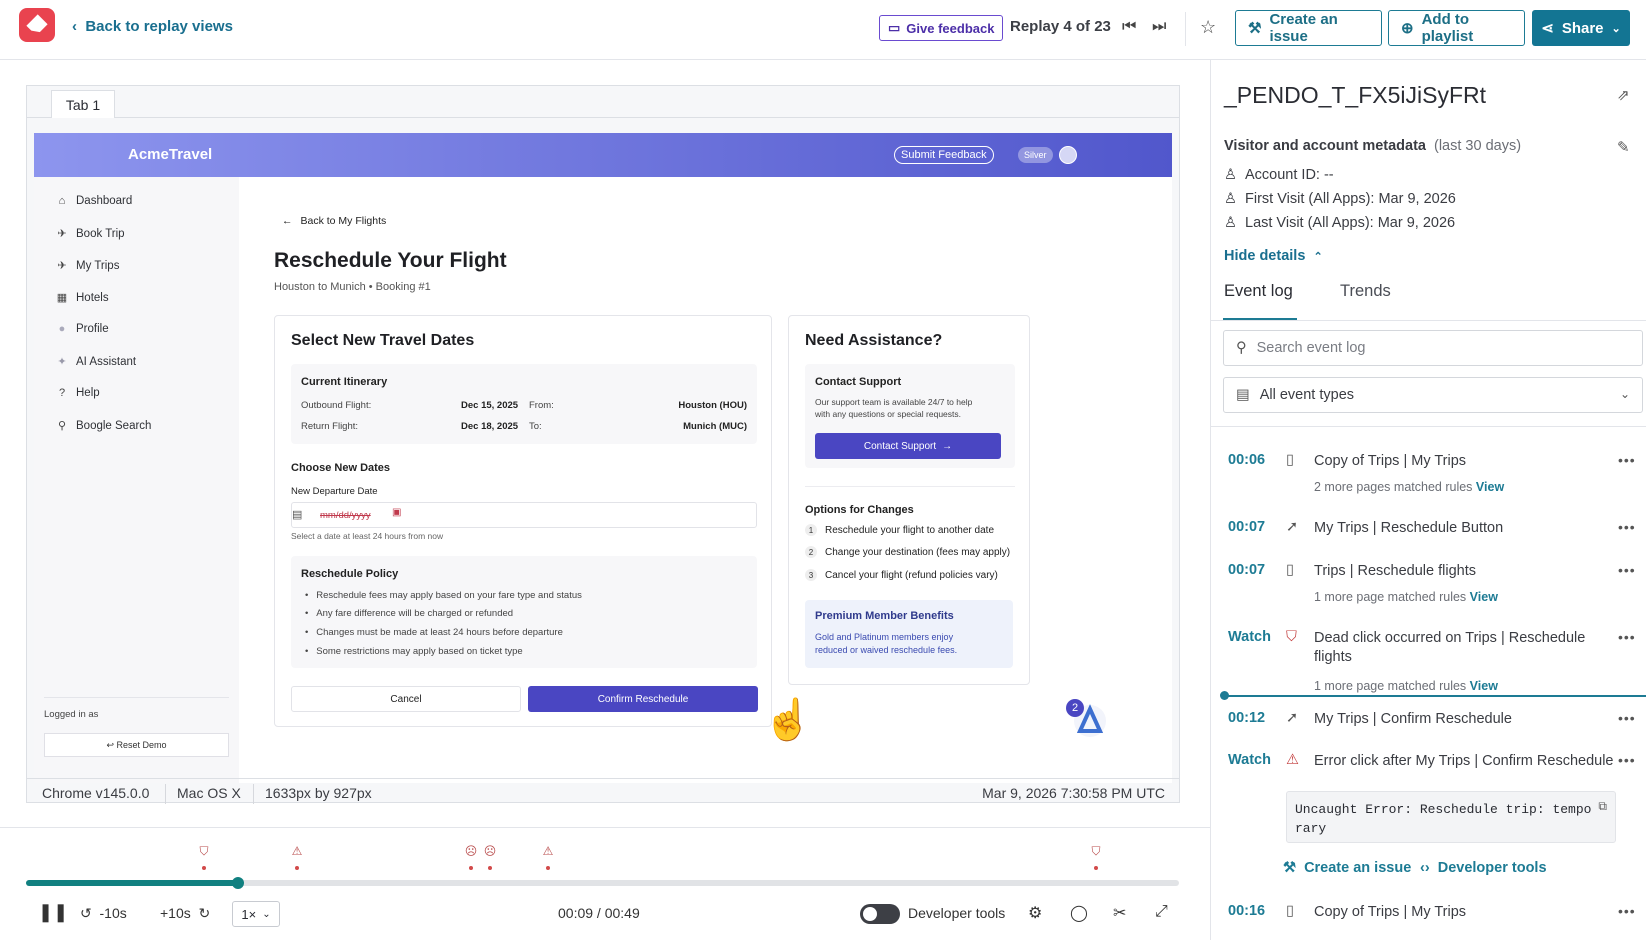  What do you see at coordinates (1433, 395) in the screenshot?
I see `event-type-select: ▤ All event types ⌄` at bounding box center [1433, 395].